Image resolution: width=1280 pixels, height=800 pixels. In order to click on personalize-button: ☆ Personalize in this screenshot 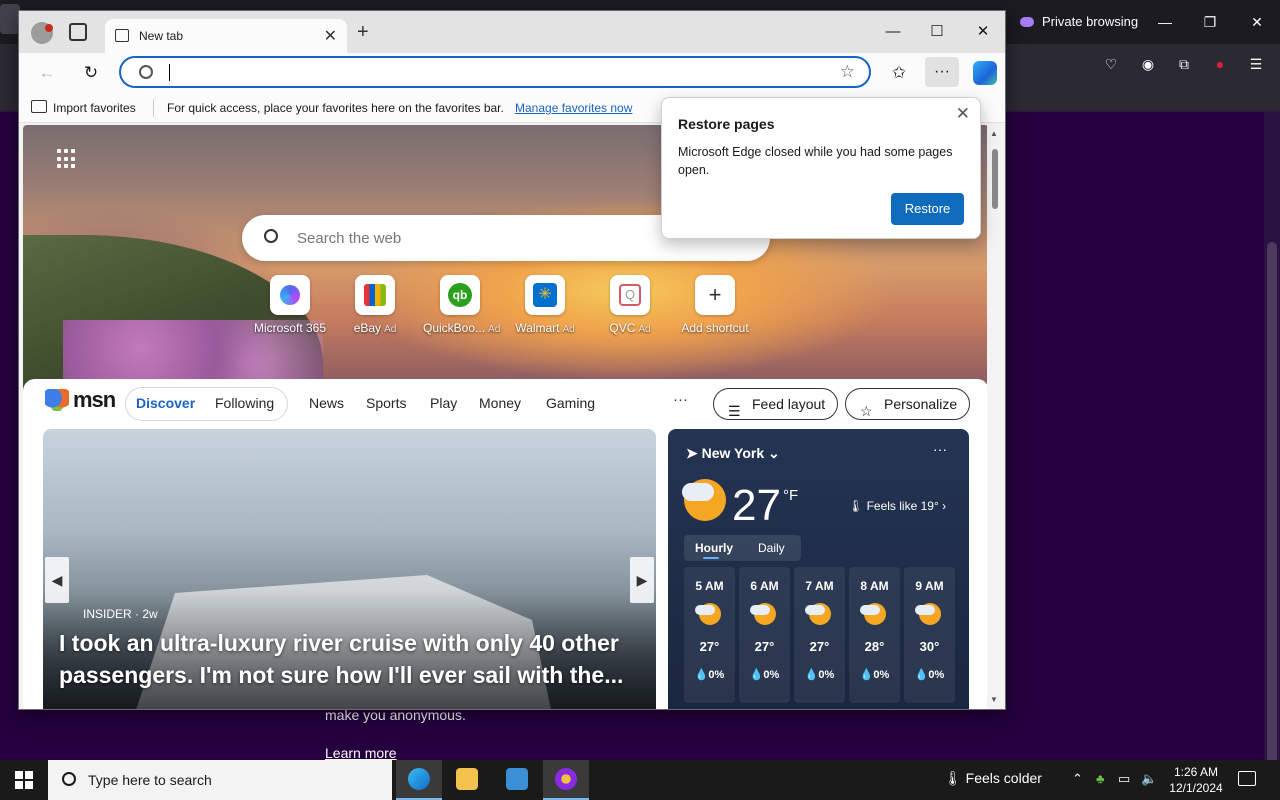, I will do `click(908, 404)`.